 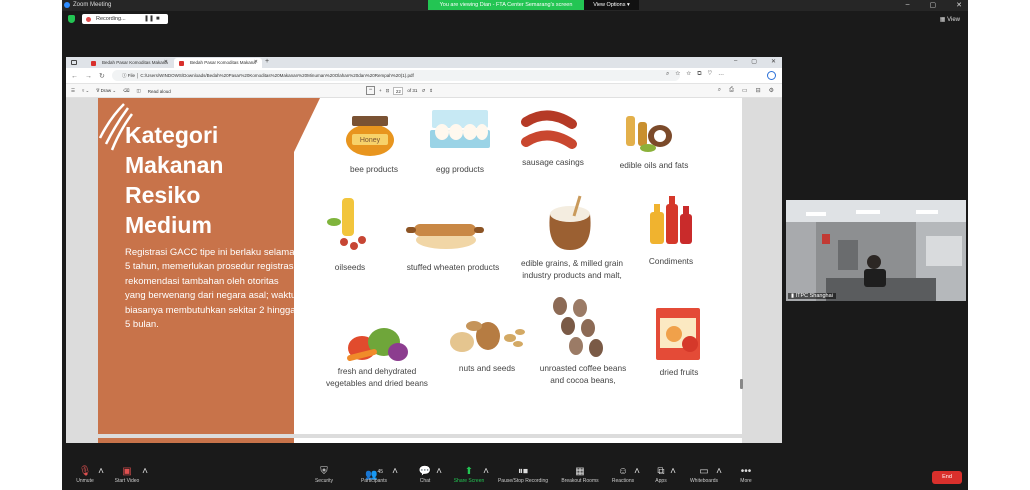 I want to click on view-options-label: View Options, so click(x=609, y=5).